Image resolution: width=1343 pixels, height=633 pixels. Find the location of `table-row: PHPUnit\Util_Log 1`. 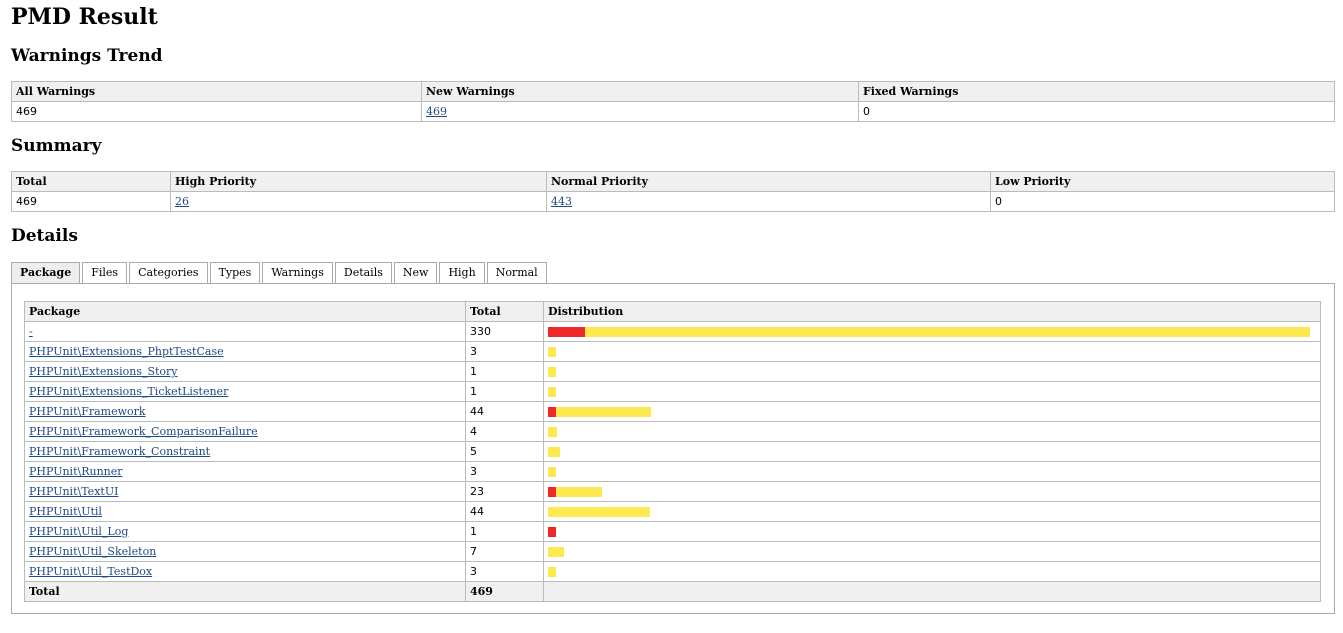

table-row: PHPUnit\Util_Log 1 is located at coordinates (672, 531).